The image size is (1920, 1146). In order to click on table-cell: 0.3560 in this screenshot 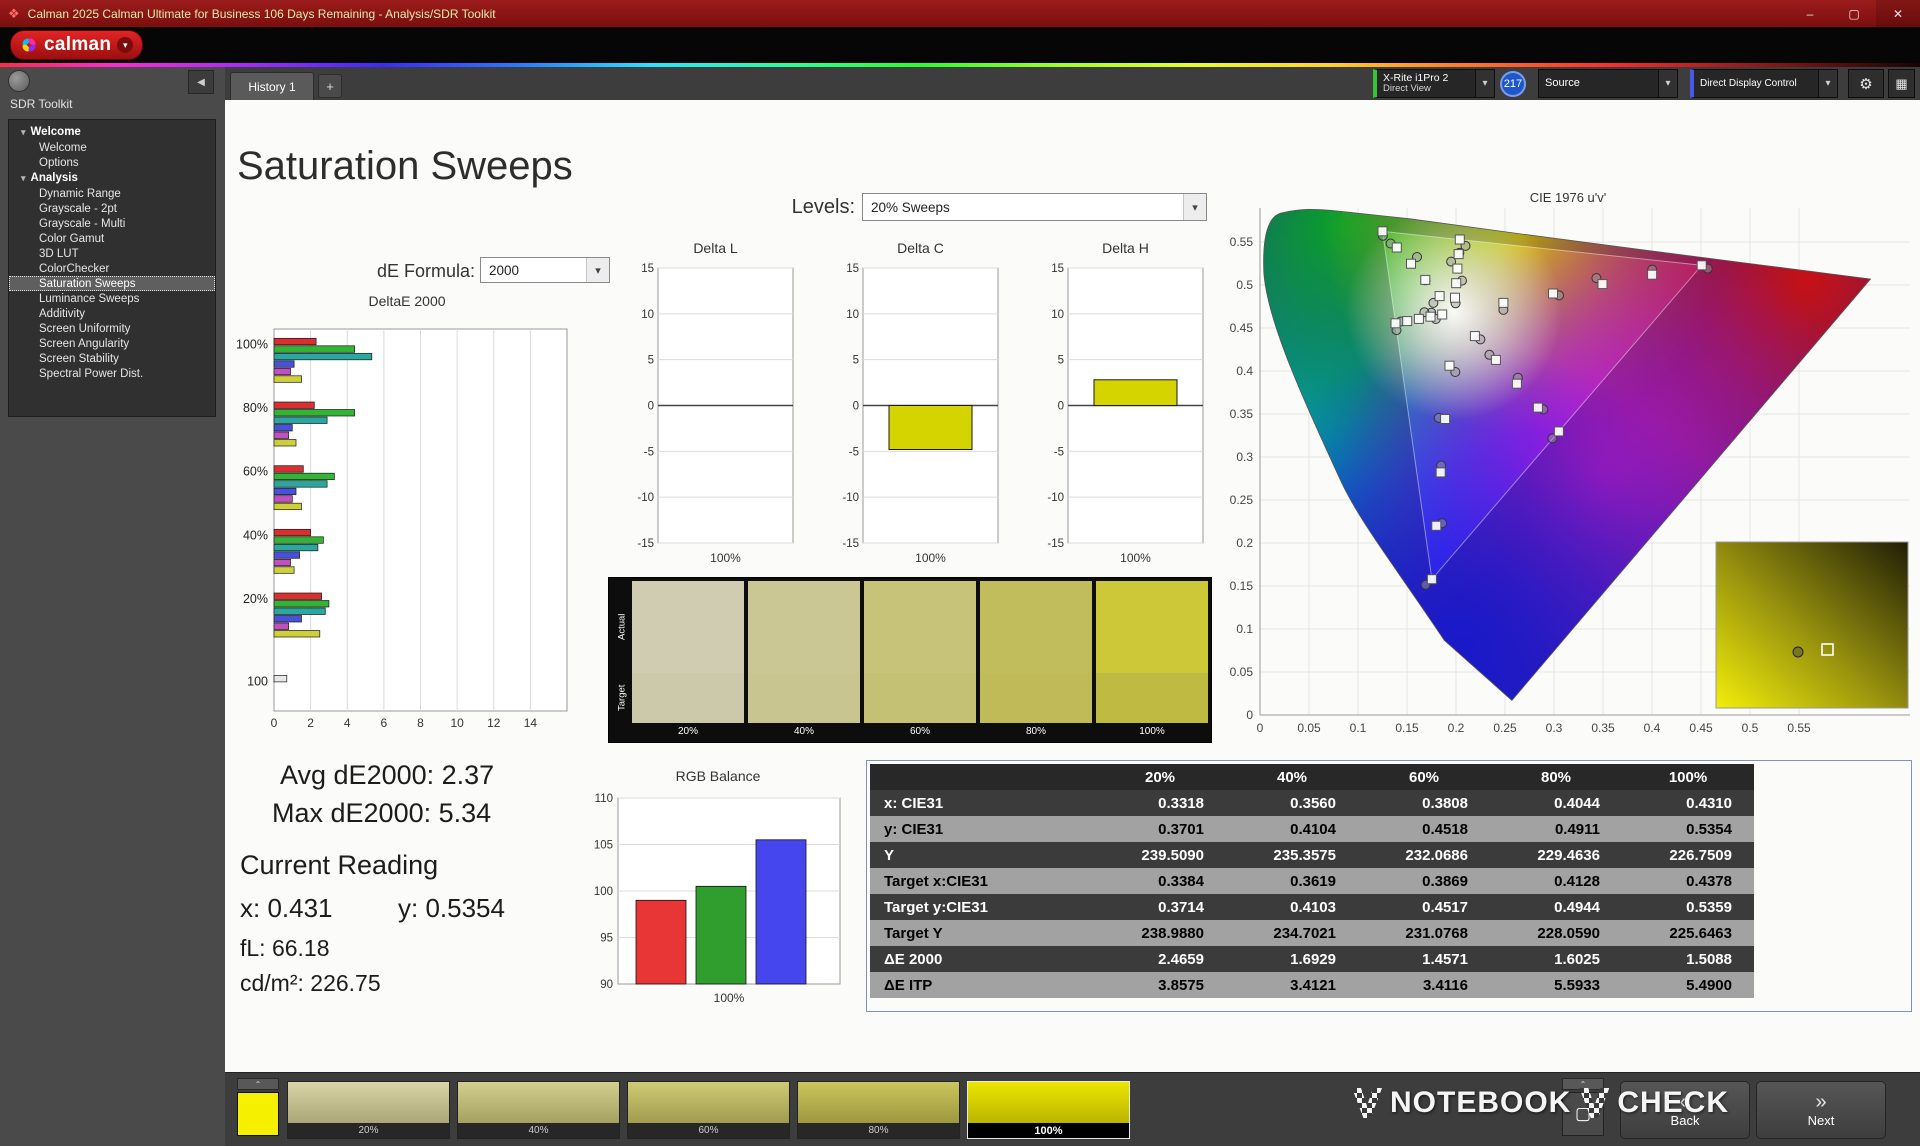, I will do `click(1313, 803)`.